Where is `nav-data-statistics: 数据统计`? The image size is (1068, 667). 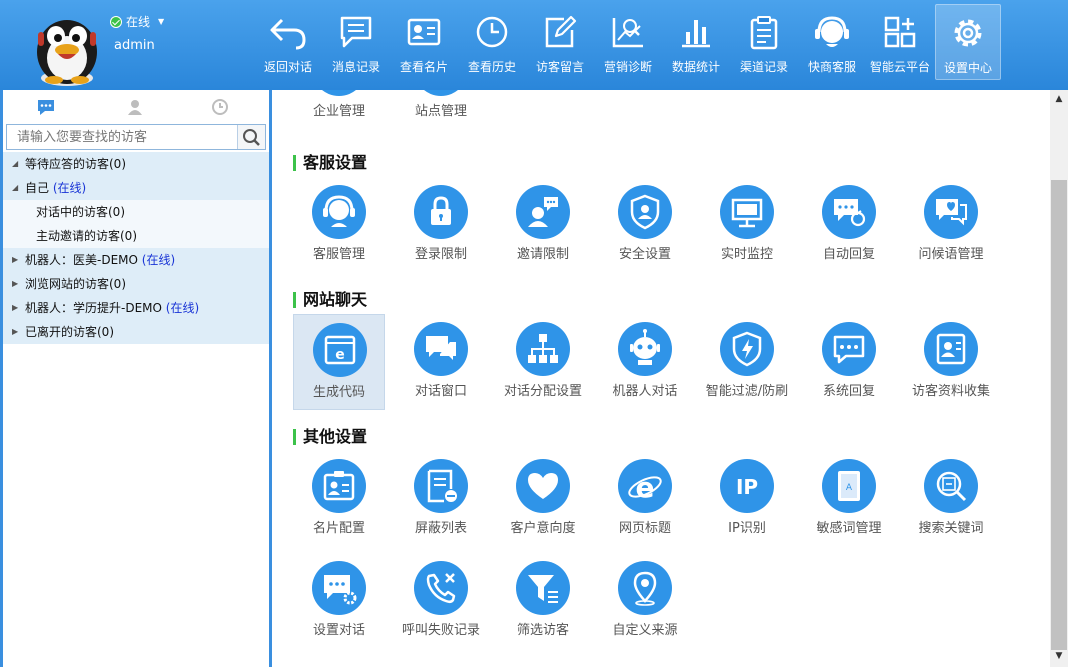
nav-data-statistics: 数据统计 is located at coordinates (696, 42).